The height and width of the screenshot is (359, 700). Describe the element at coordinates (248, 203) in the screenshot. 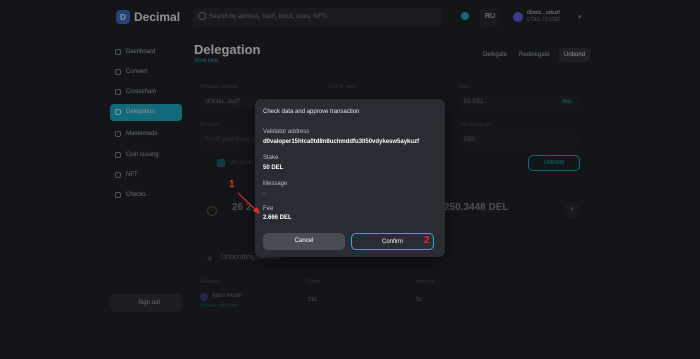

I see `annotation-arrow` at that location.